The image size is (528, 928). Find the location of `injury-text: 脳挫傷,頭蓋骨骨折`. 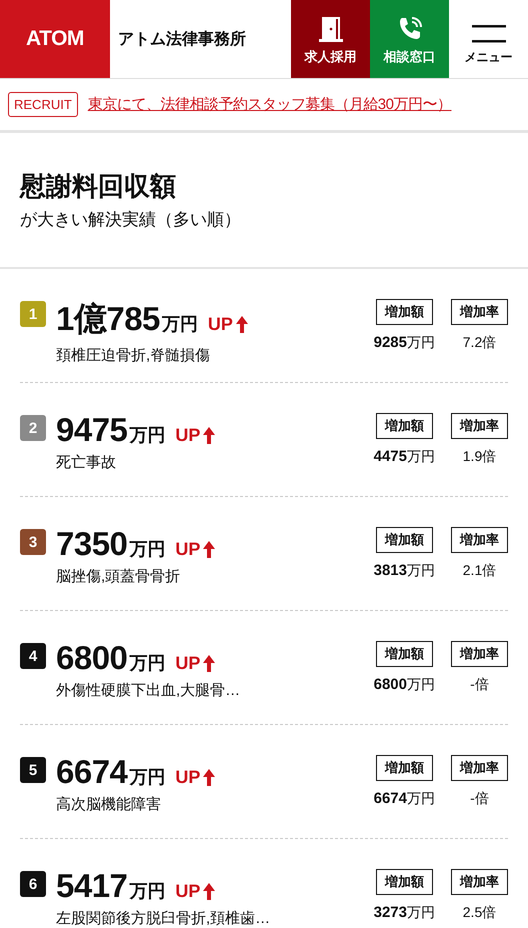

injury-text: 脳挫傷,頭蓋骨骨折 is located at coordinates (119, 576).